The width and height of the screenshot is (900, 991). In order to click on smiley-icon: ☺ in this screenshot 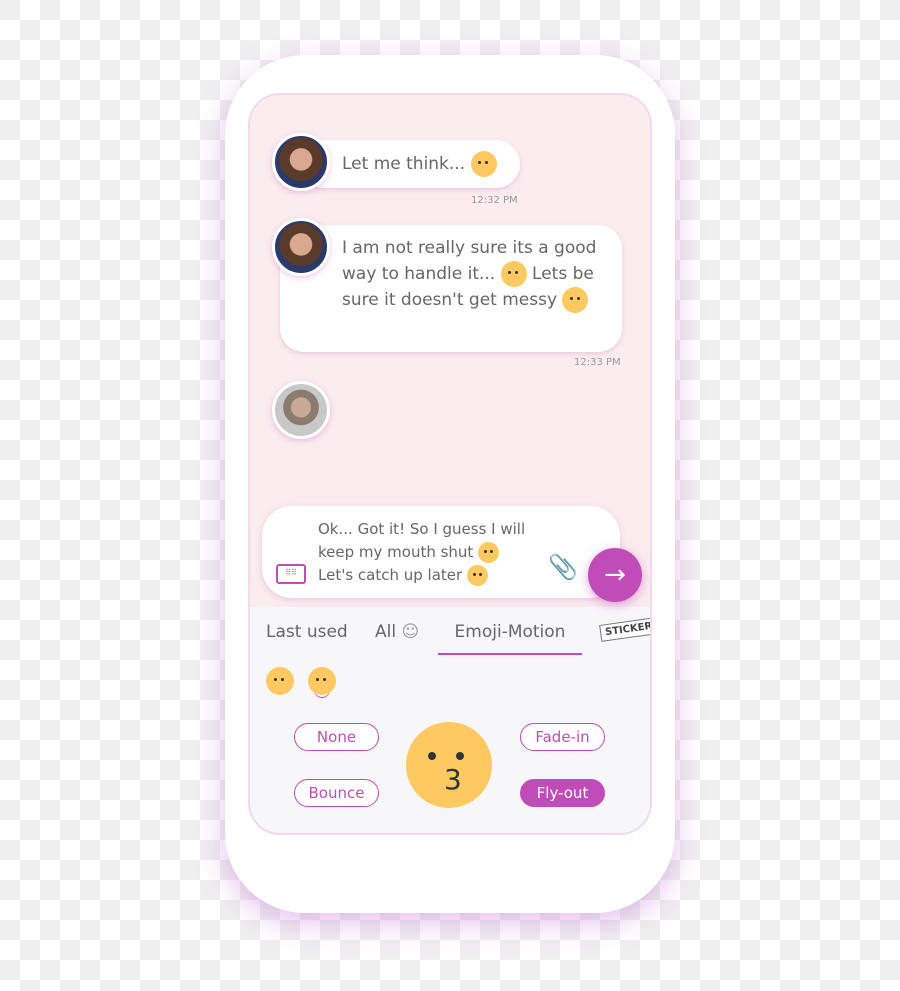, I will do `click(410, 632)`.